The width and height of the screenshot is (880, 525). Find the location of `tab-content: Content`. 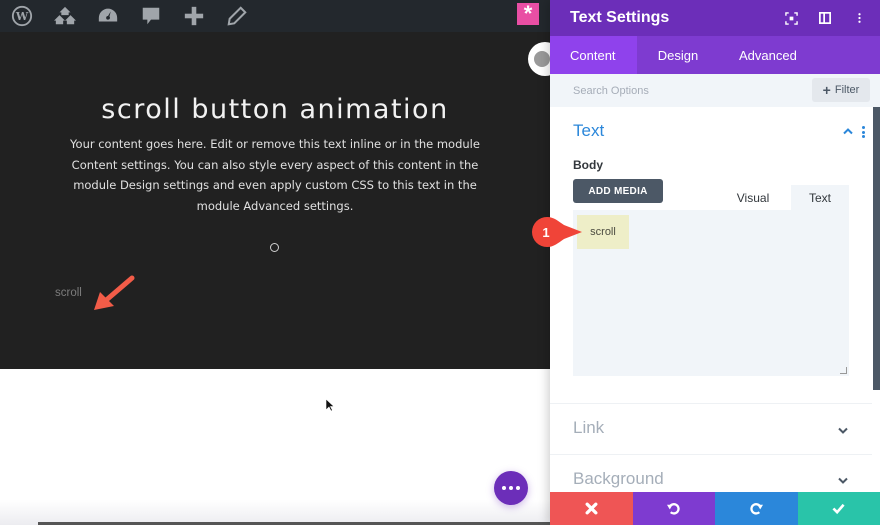

tab-content: Content is located at coordinates (593, 55).